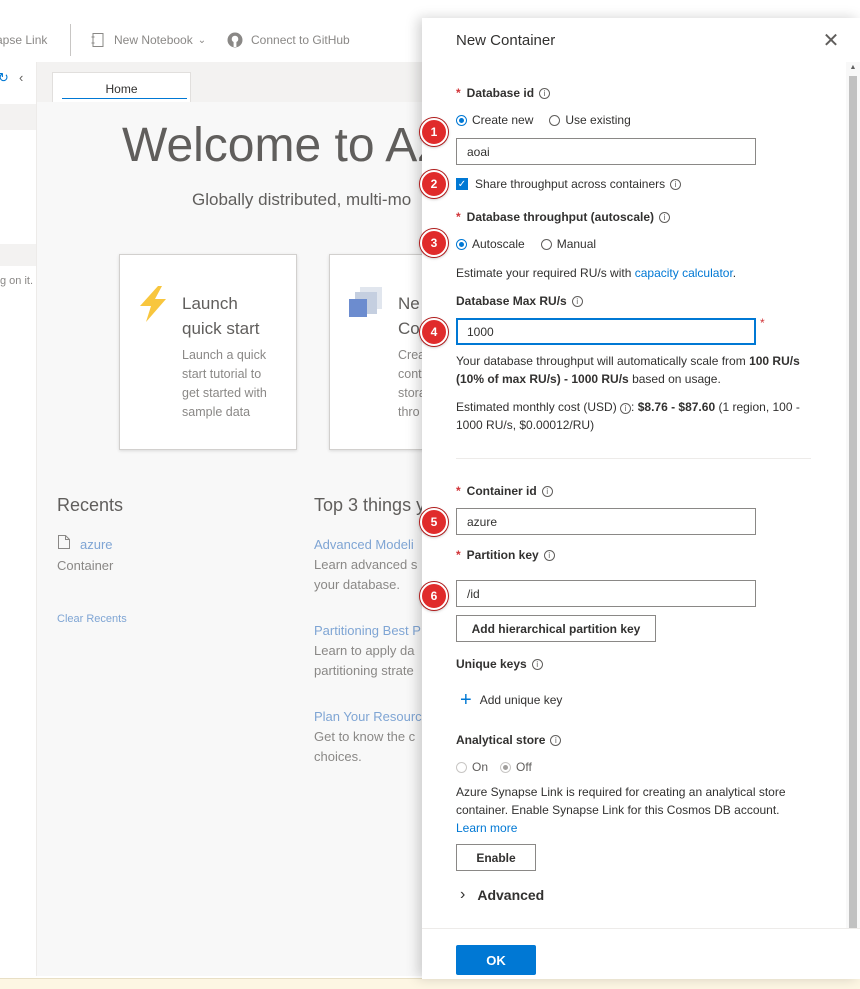 The image size is (860, 989). What do you see at coordinates (563, 217) in the screenshot?
I see `database-throughput-label: * Database throughput (autoscale) i` at bounding box center [563, 217].